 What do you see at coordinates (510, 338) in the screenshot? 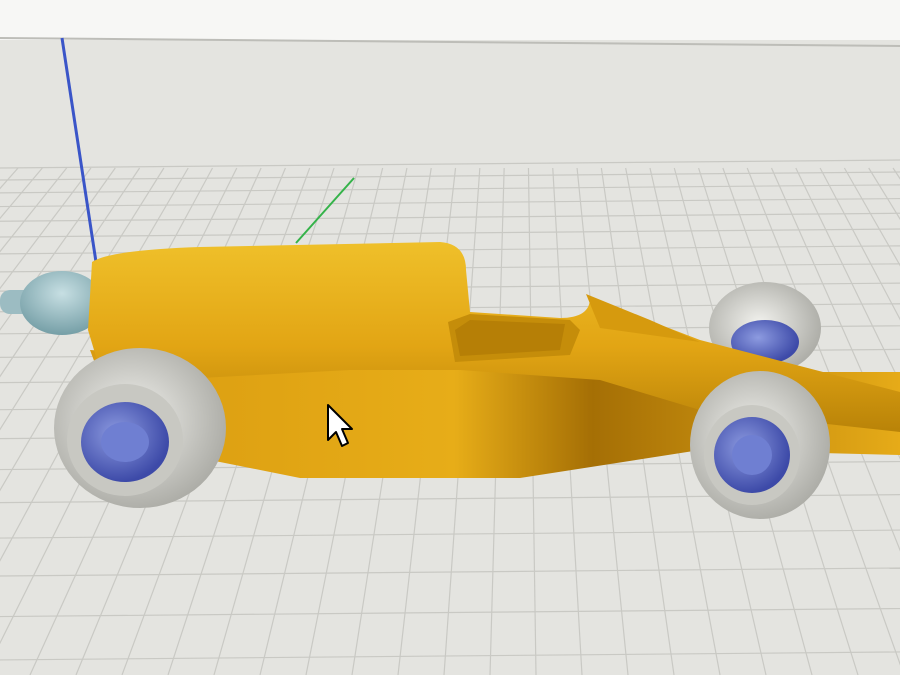
I see `cockpit-shadow` at bounding box center [510, 338].